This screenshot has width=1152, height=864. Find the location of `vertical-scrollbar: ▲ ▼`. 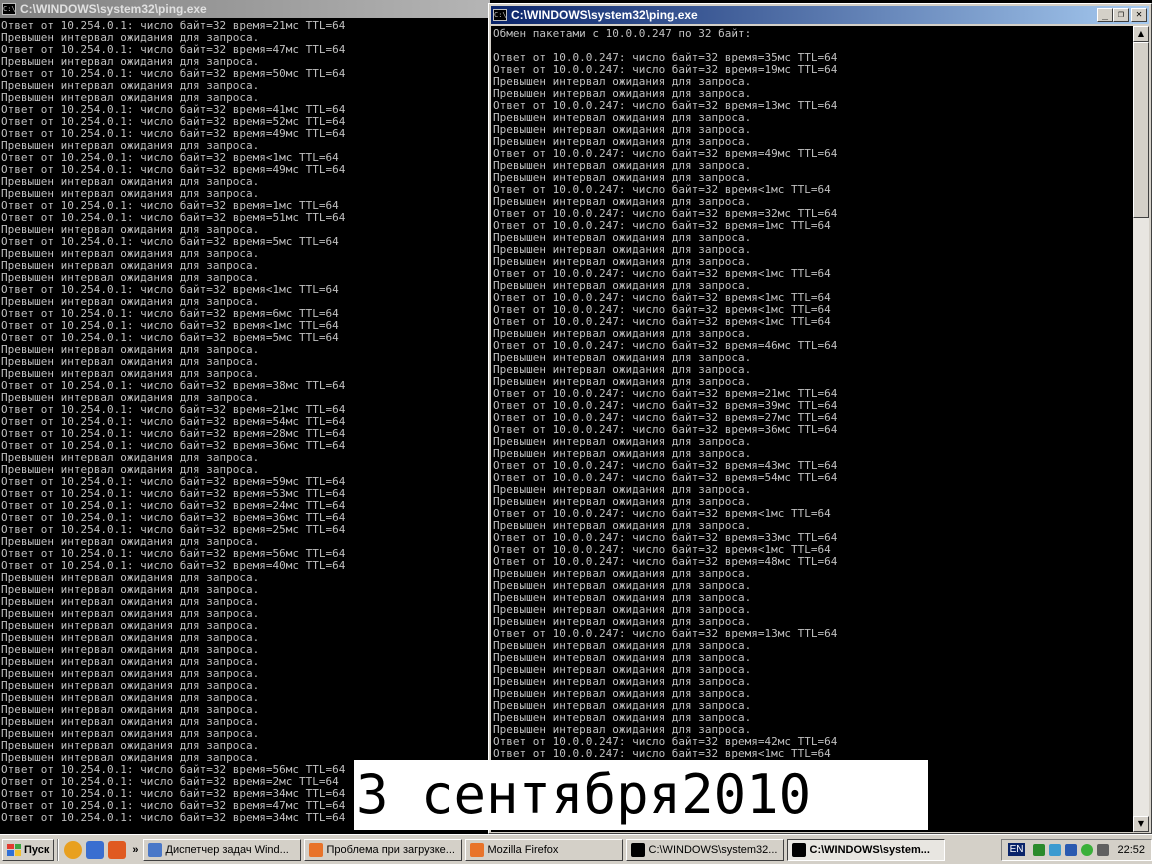

vertical-scrollbar: ▲ ▼ is located at coordinates (1141, 429).